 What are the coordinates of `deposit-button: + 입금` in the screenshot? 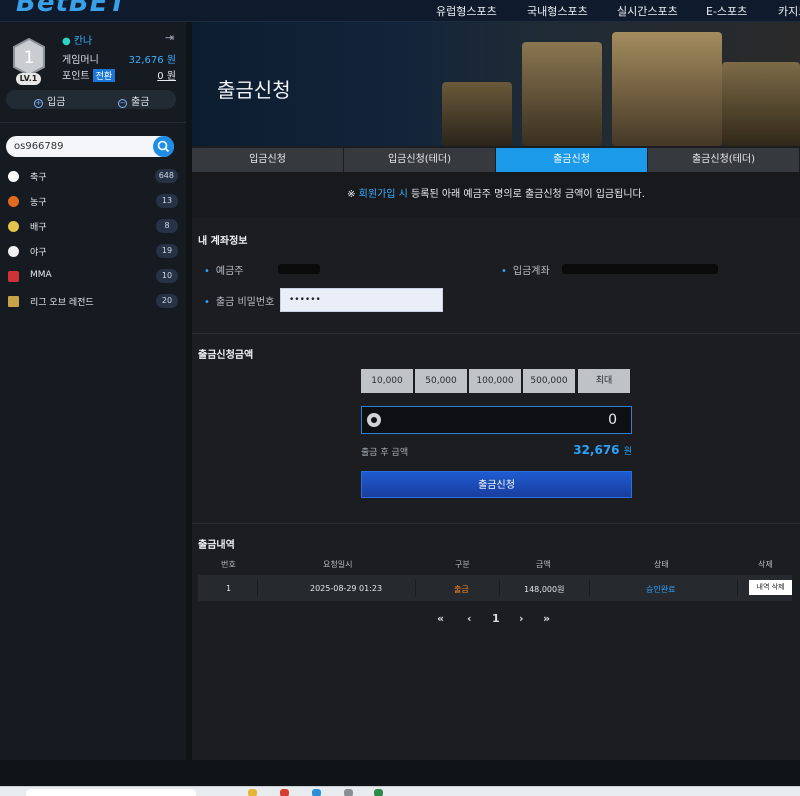 It's located at (49, 100).